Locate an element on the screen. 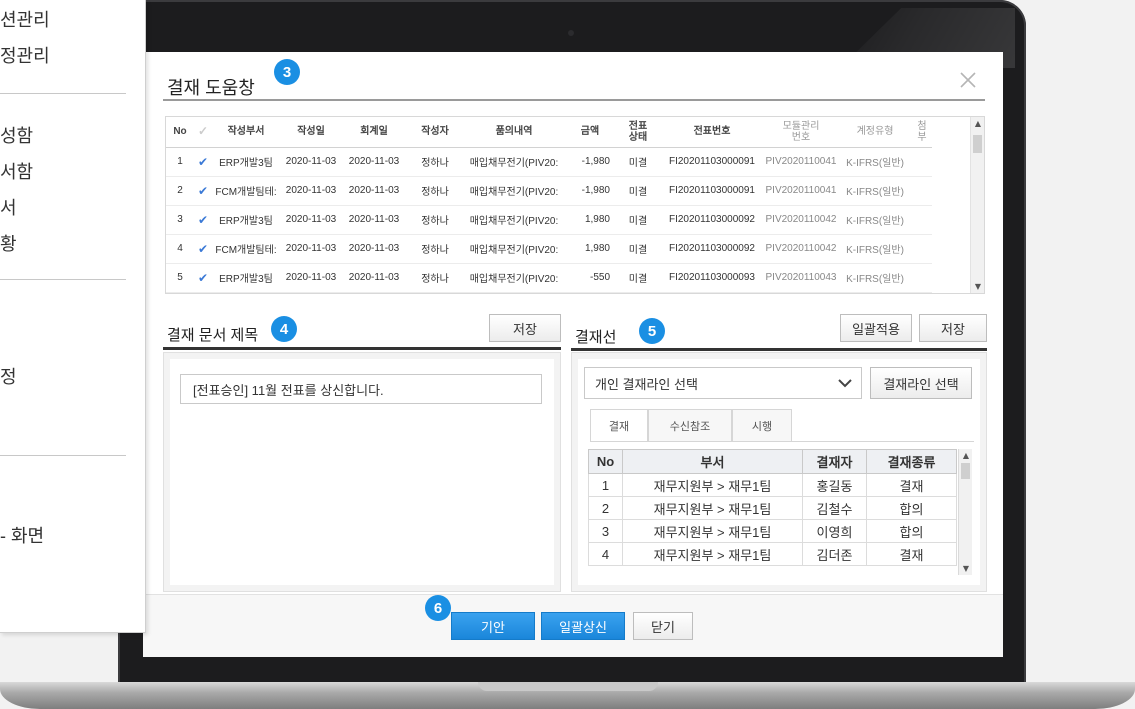 Image resolution: width=1135 pixels, height=709 pixels. col-dept: 작성부서 is located at coordinates (246, 132).